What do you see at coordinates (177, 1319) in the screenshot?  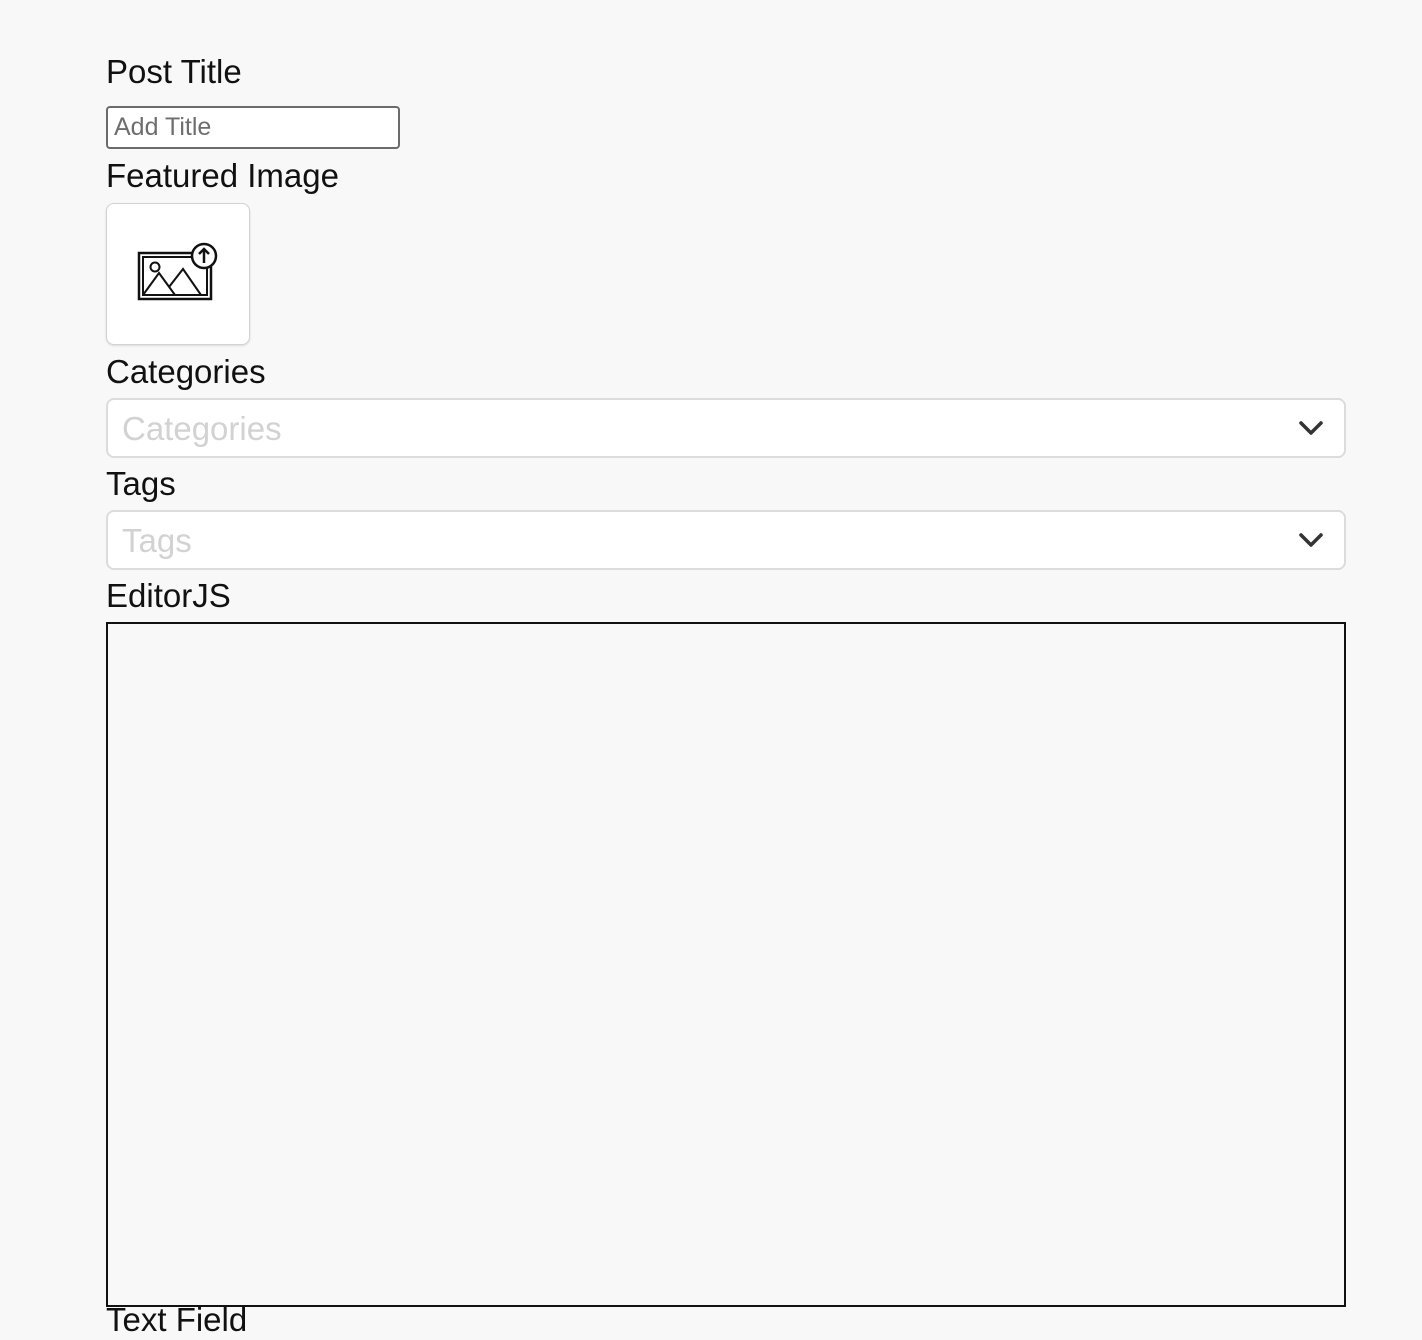 I see `text-field-label: Text Field` at bounding box center [177, 1319].